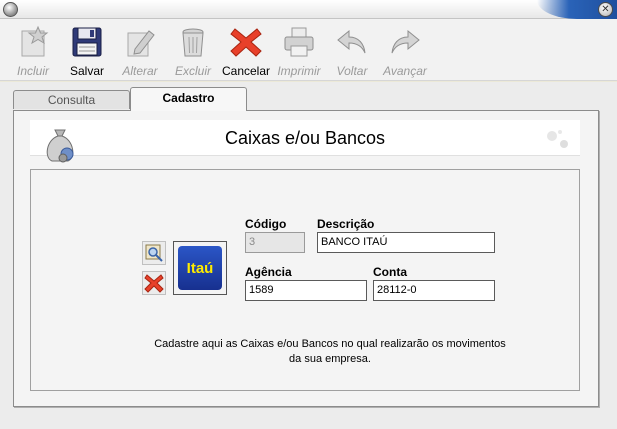 The width and height of the screenshot is (617, 429). Describe the element at coordinates (71, 99) in the screenshot. I see `tab-consulta: Consulta` at that location.